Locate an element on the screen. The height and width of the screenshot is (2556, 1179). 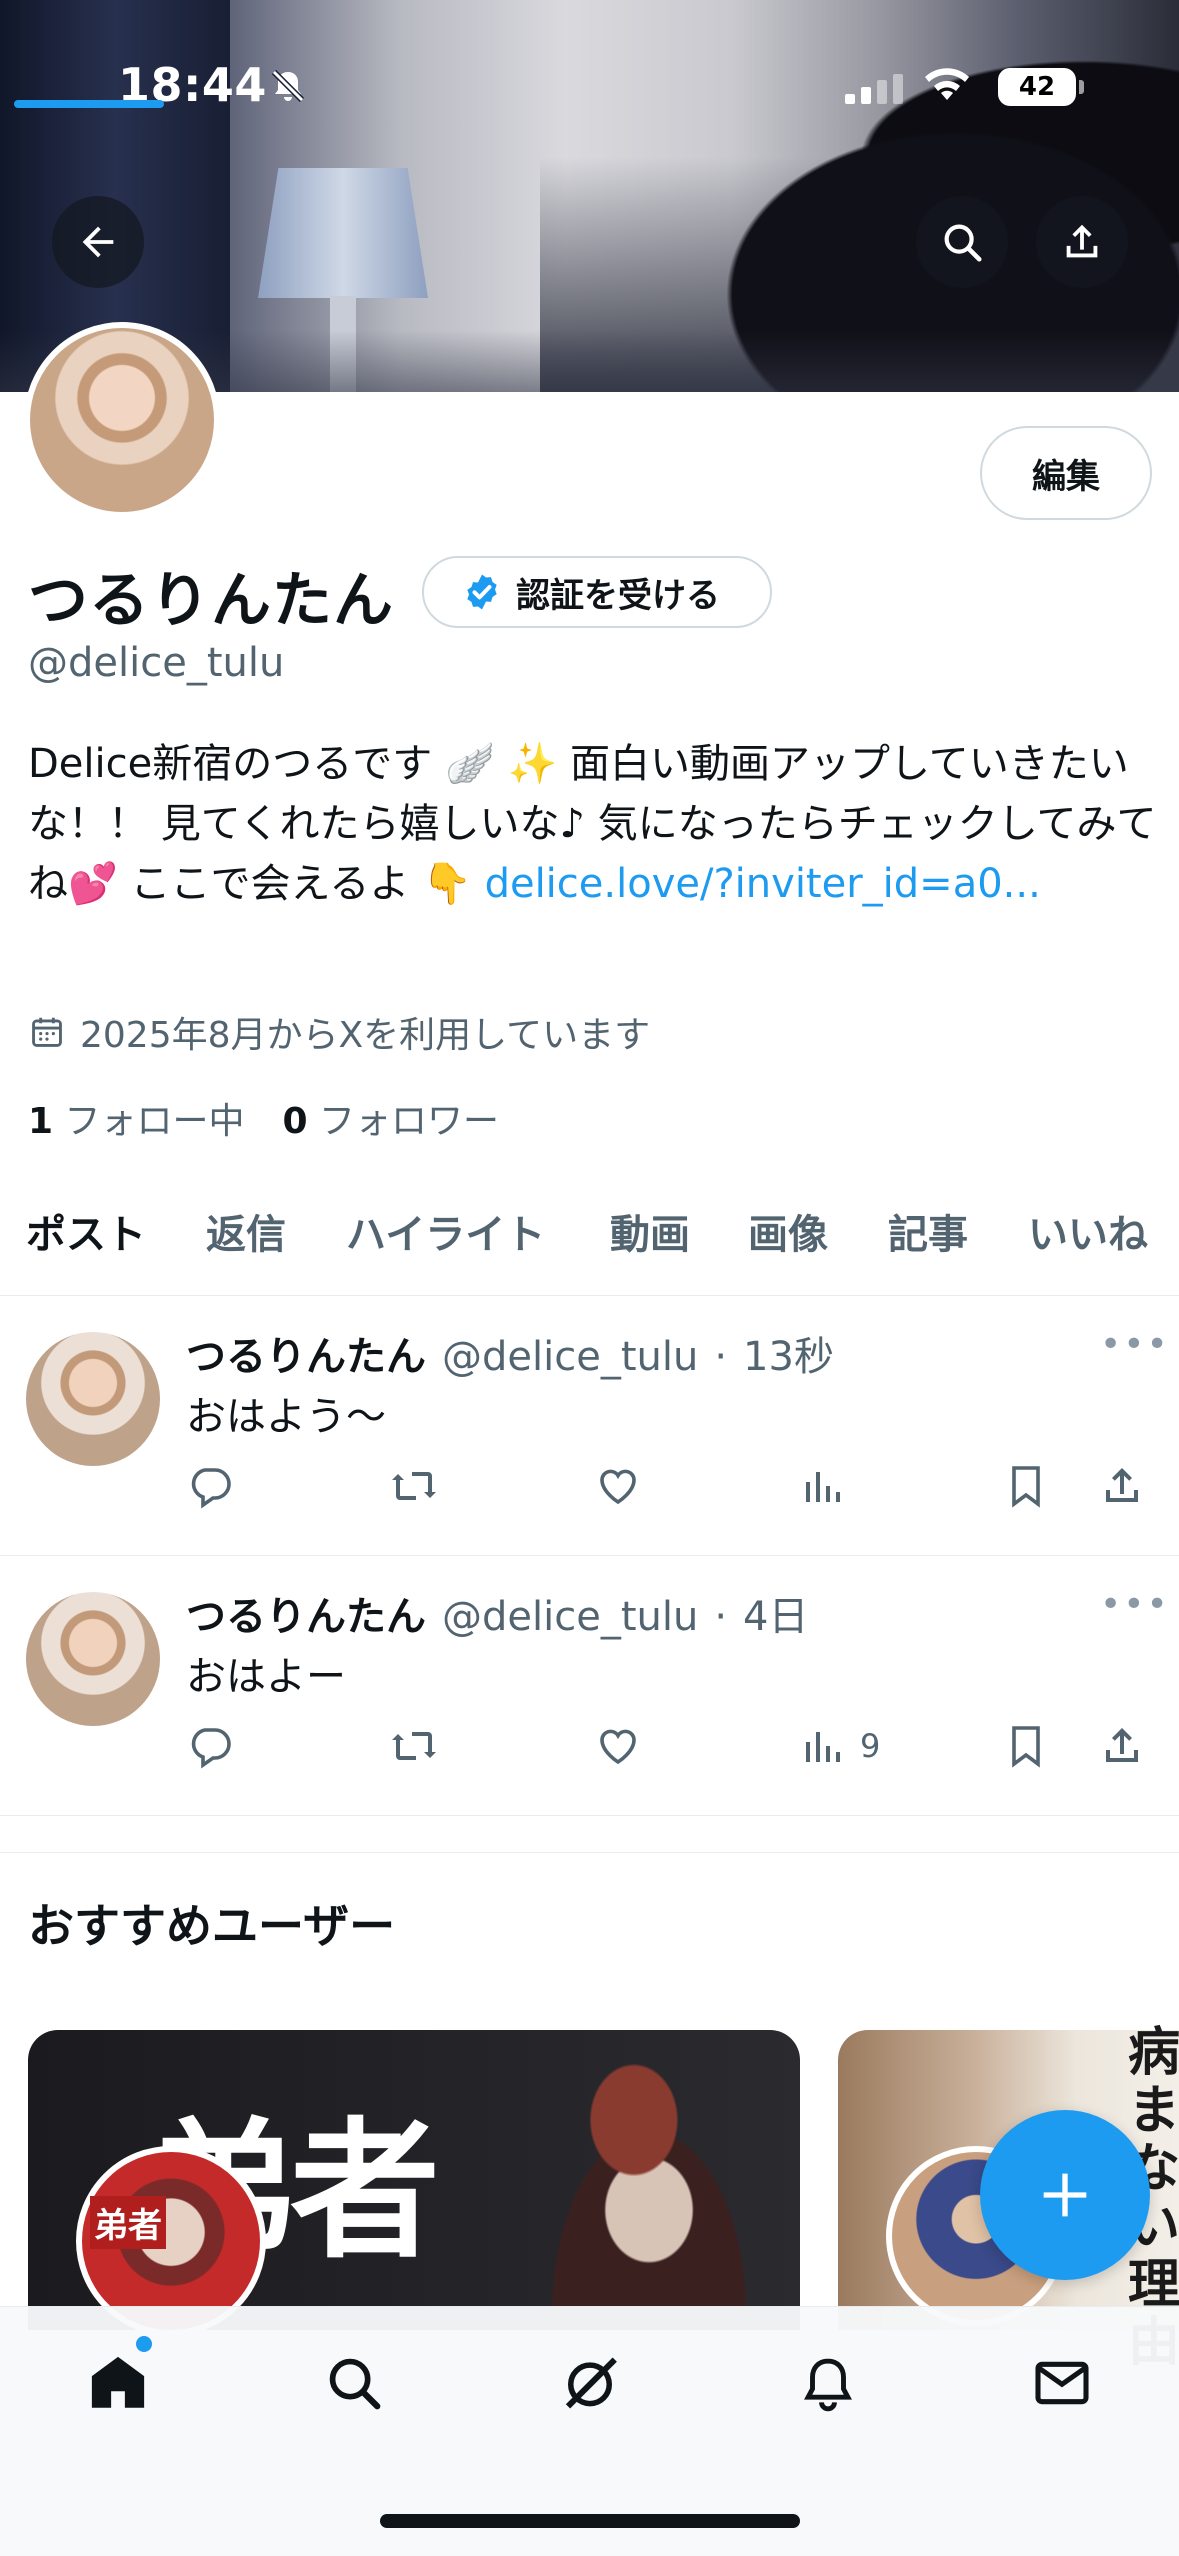
post-text: おはよー is located at coordinates (266, 1677).